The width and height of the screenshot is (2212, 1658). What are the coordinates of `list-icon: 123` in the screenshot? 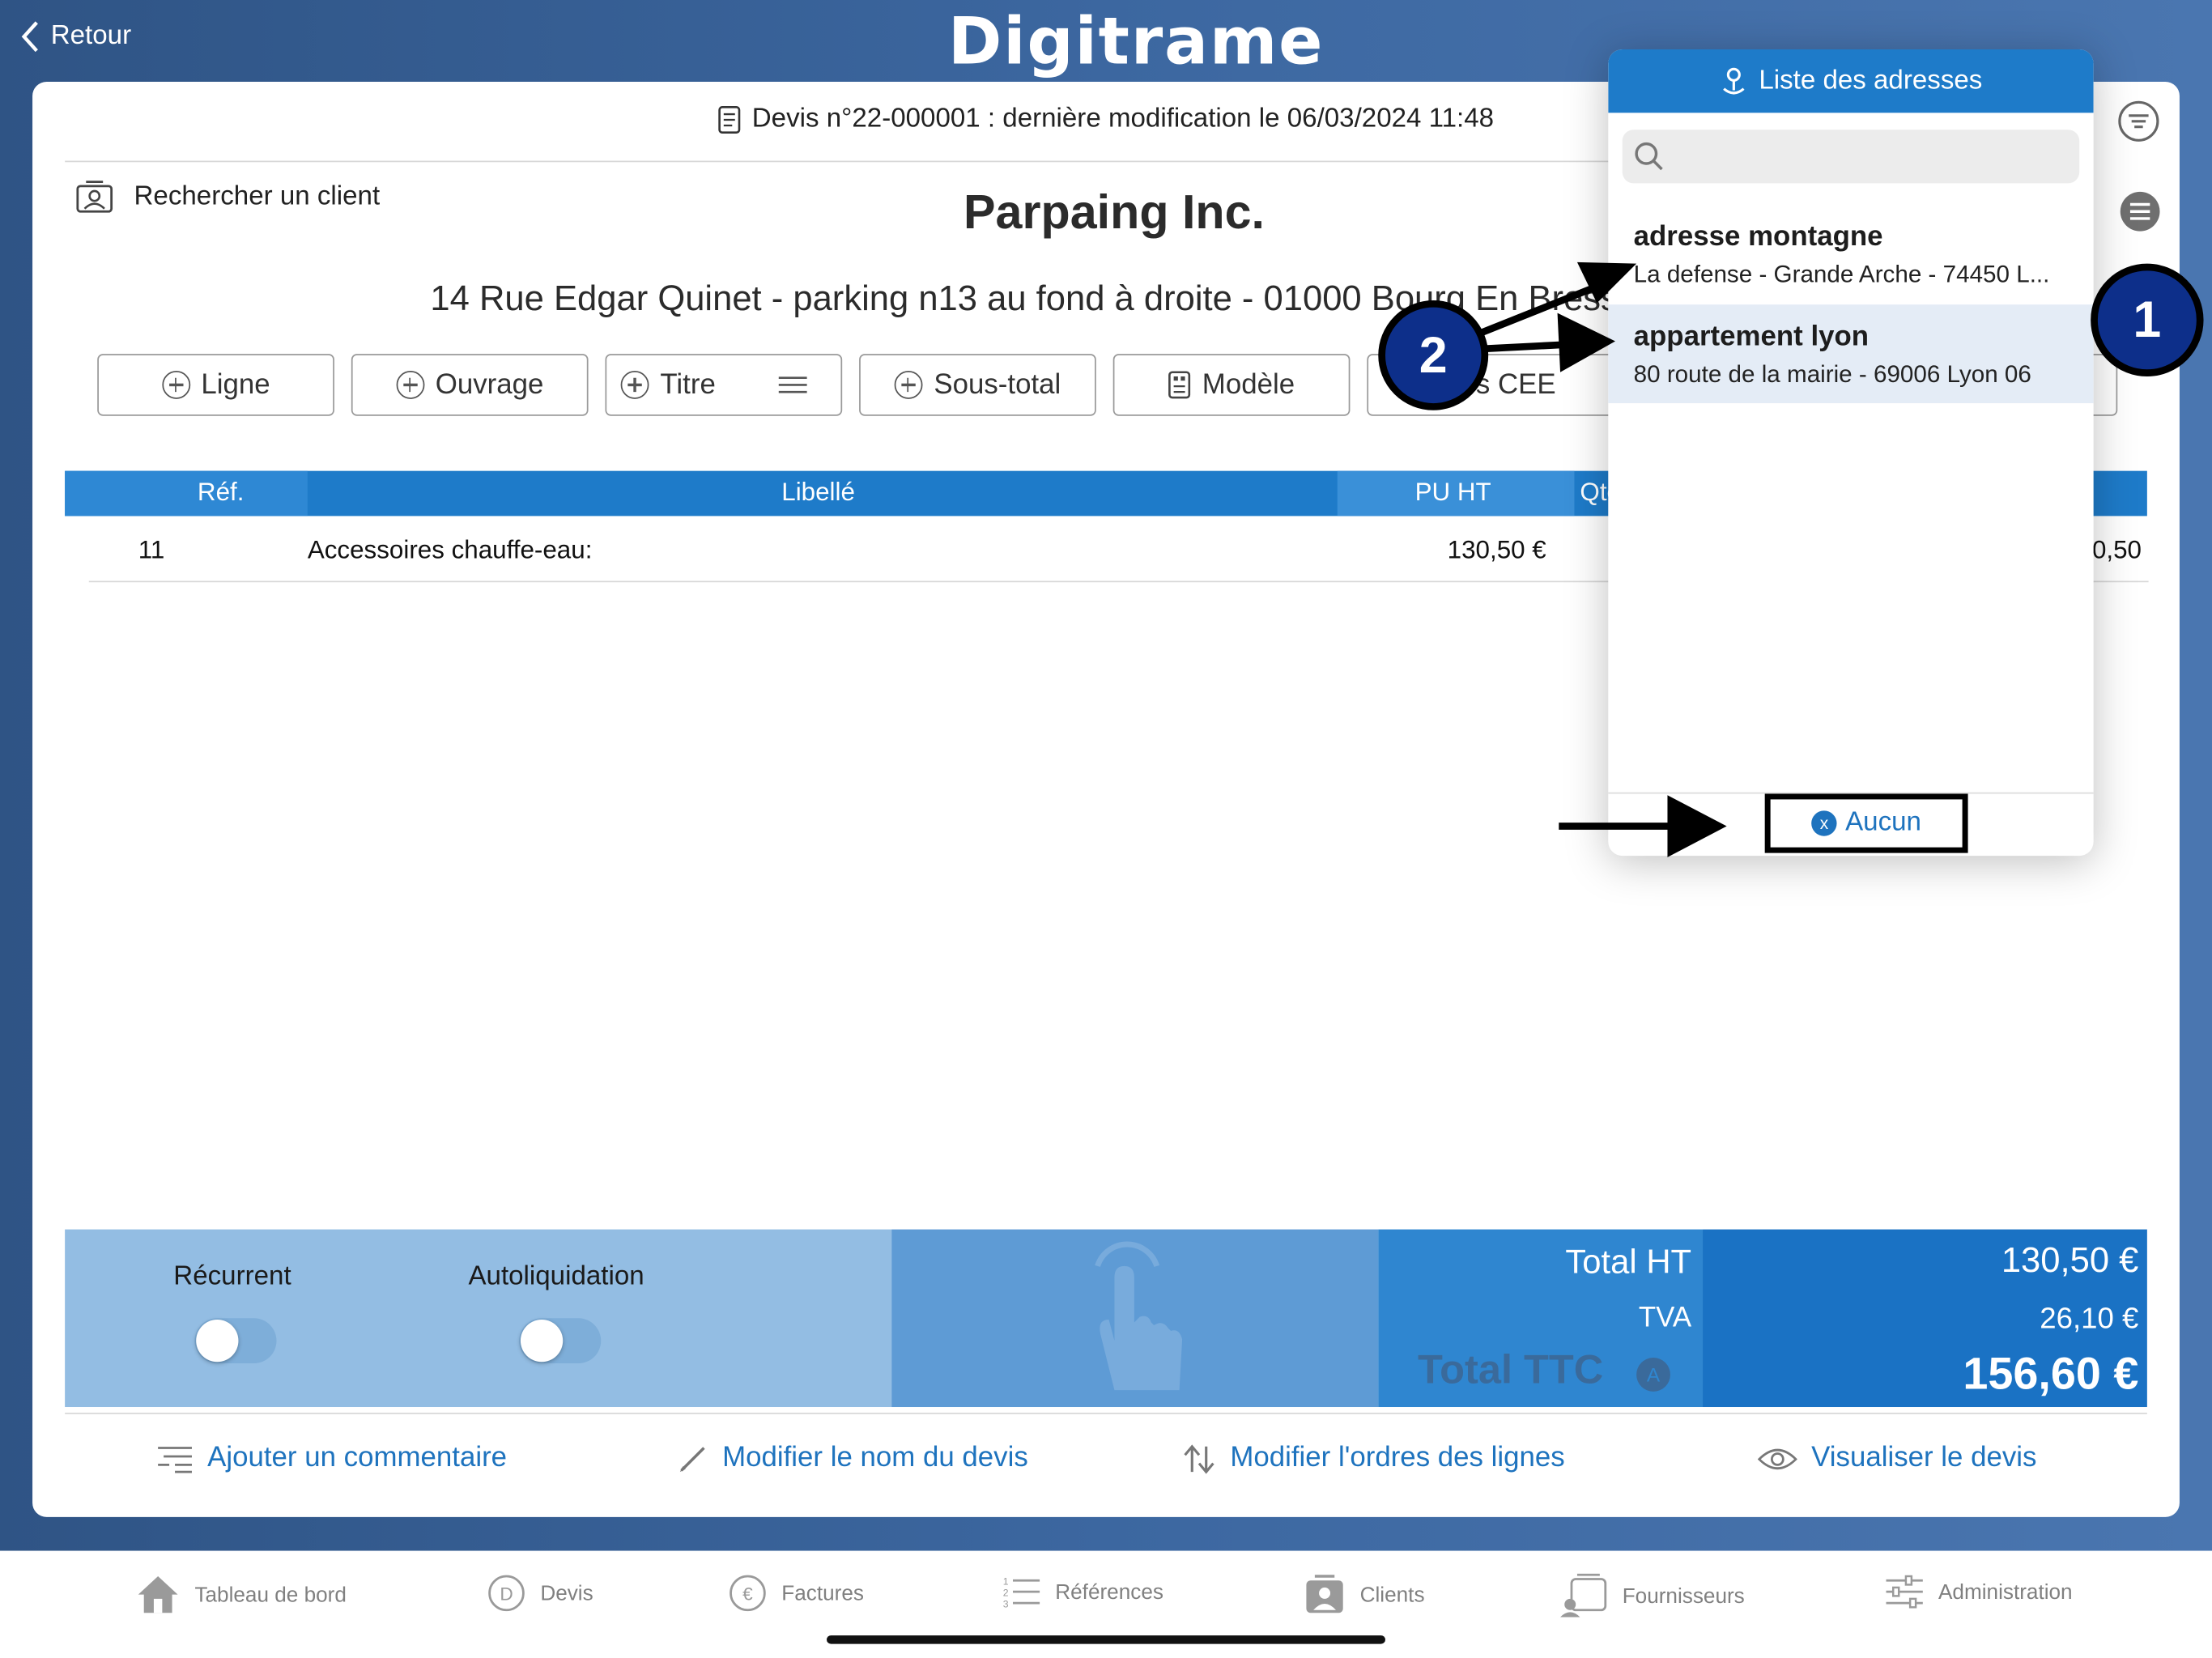 It's located at (1021, 1592).